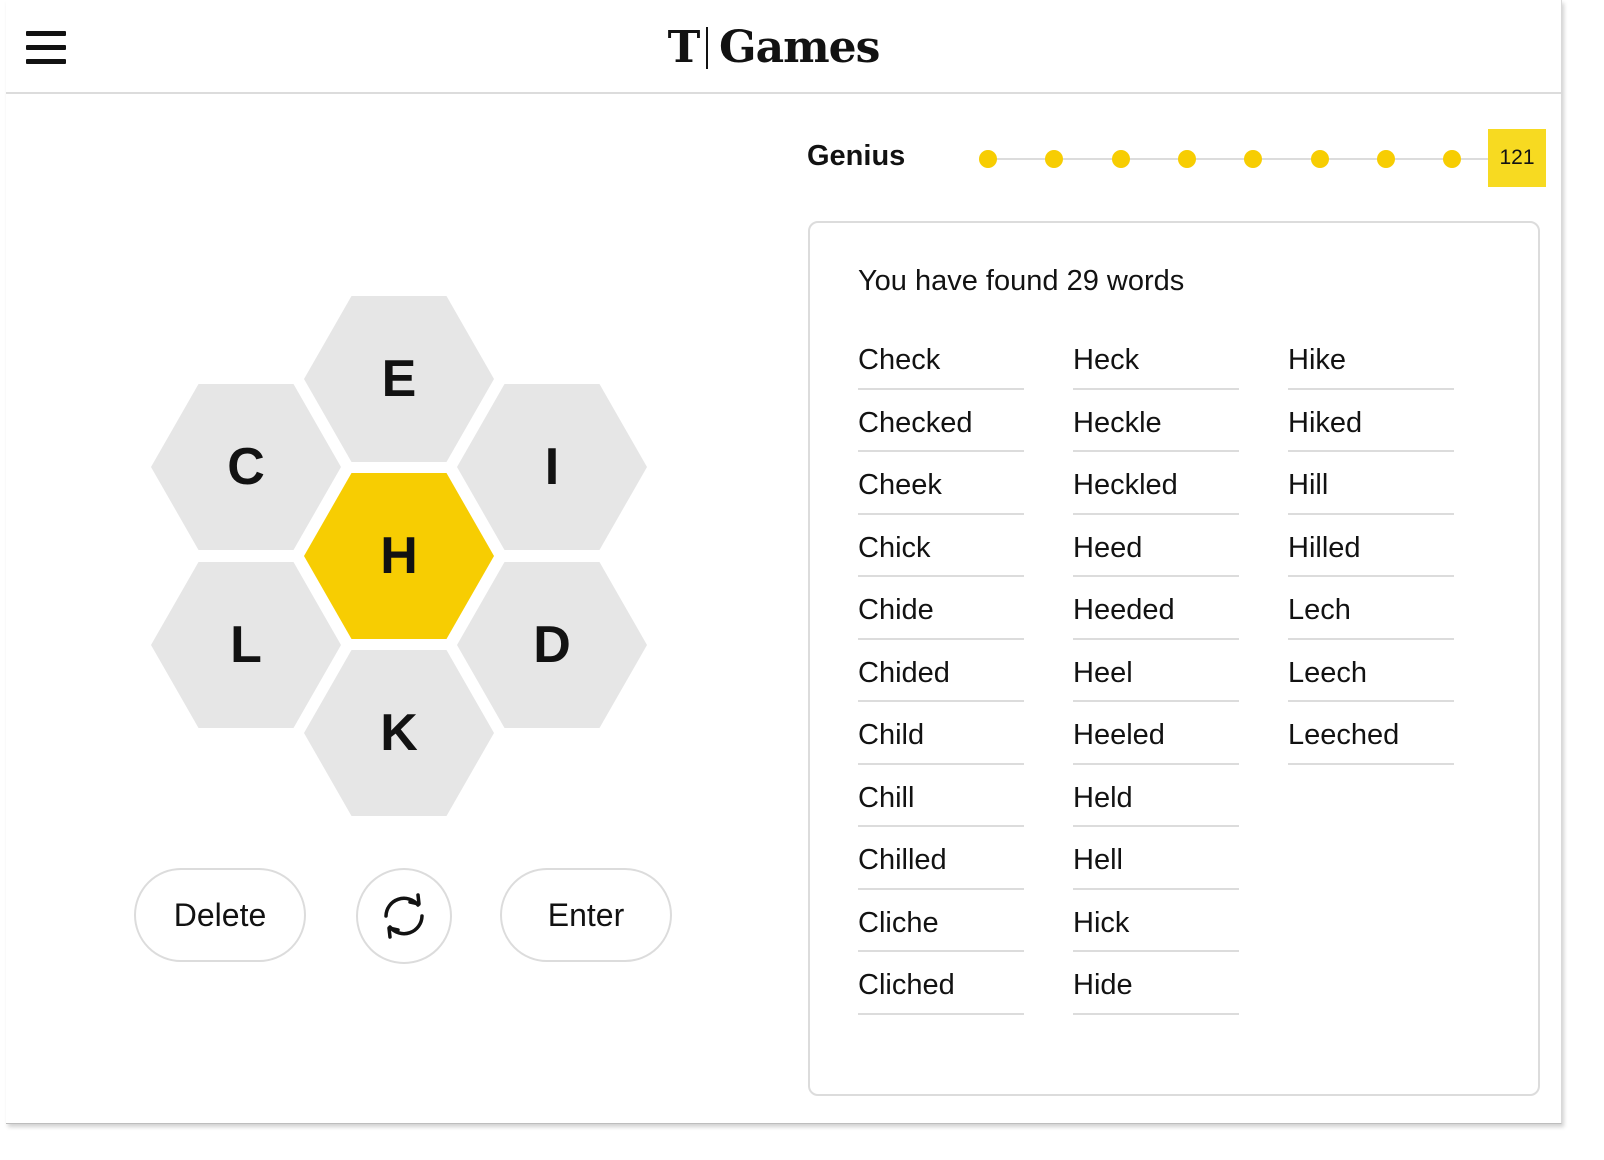 This screenshot has width=1604, height=1160. I want to click on hamburger-icon, so click(46, 33).